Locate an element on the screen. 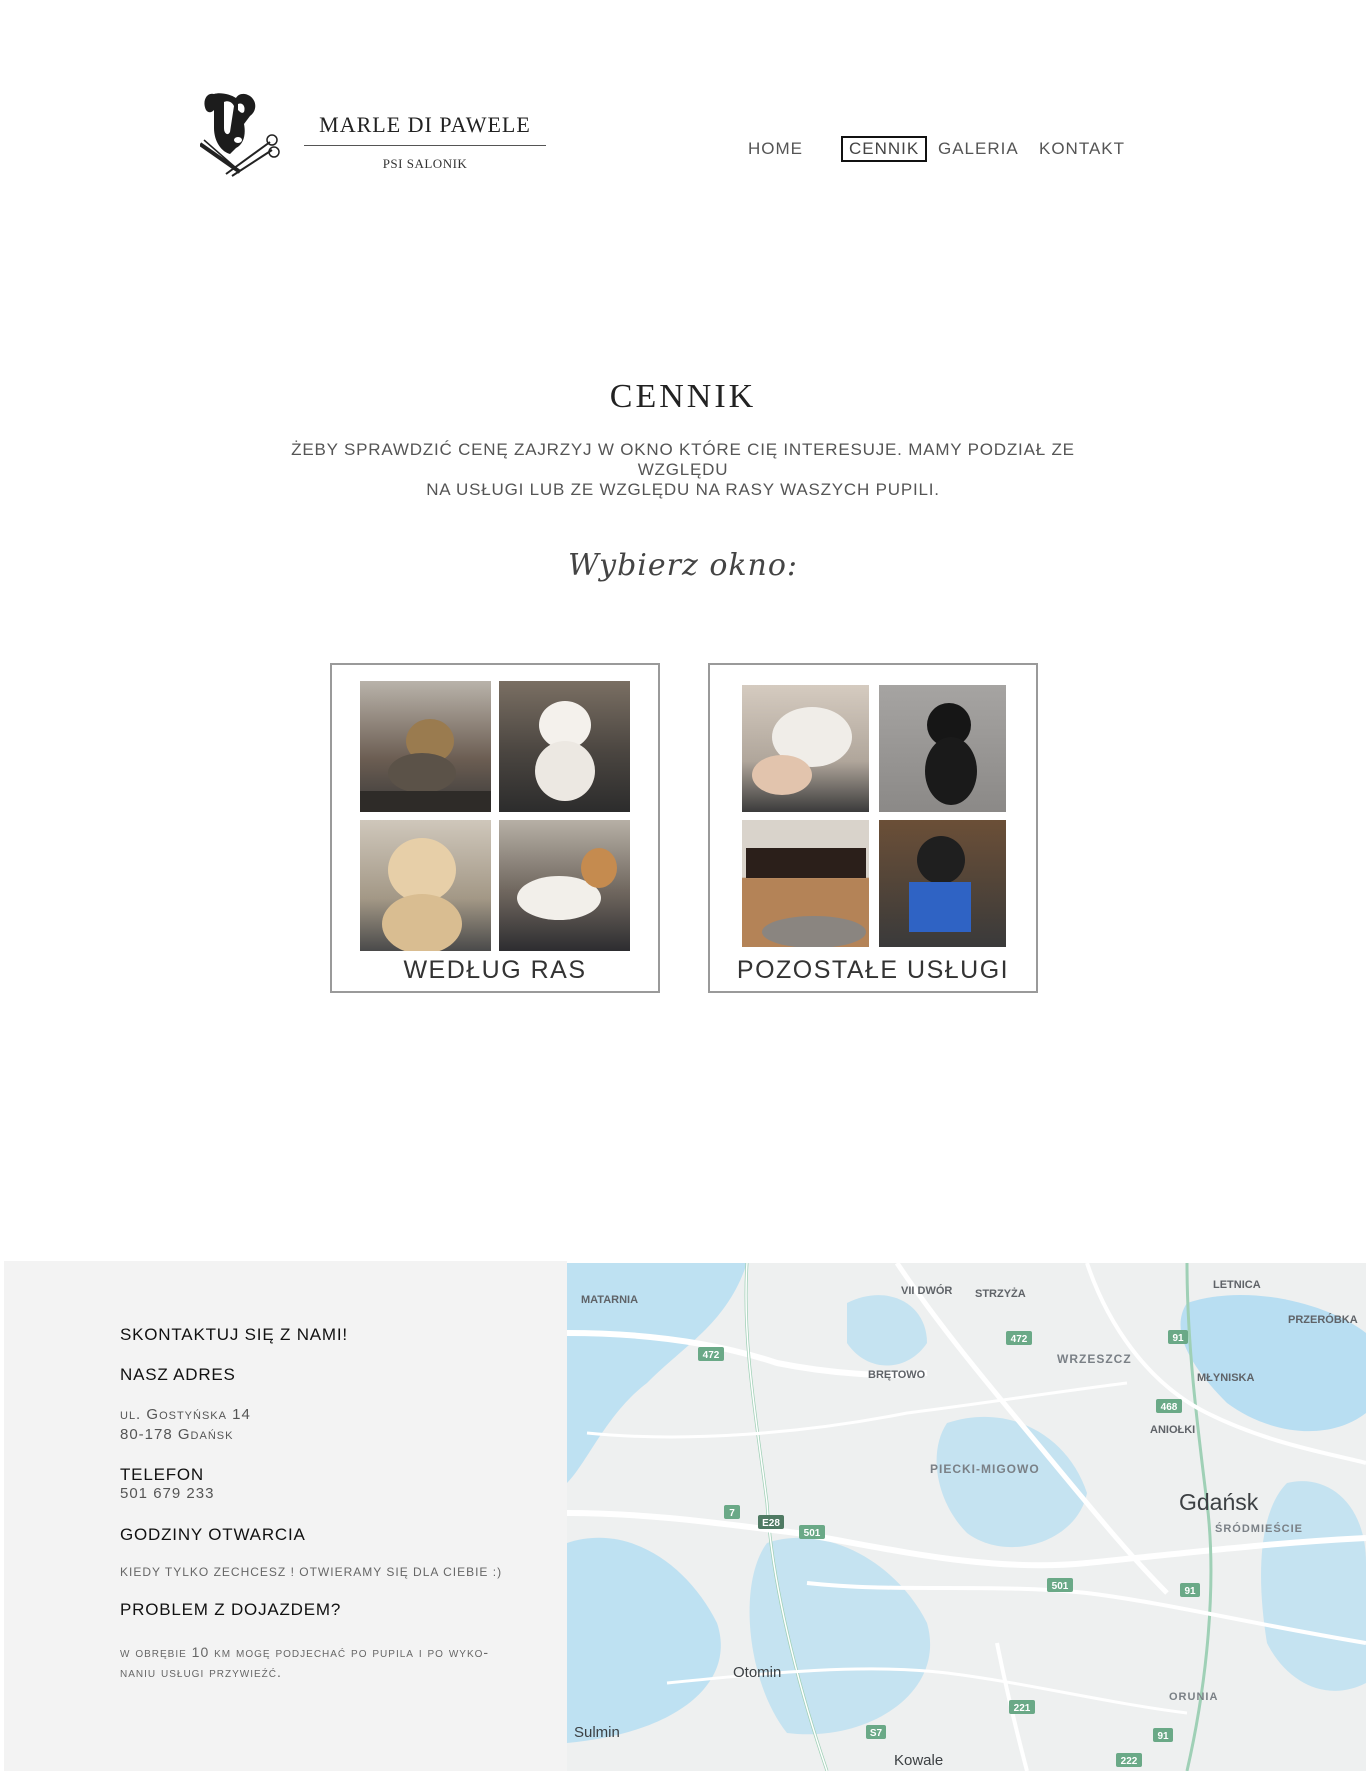 The image size is (1366, 1771). svg-text: Kowale is located at coordinates (918, 1760).